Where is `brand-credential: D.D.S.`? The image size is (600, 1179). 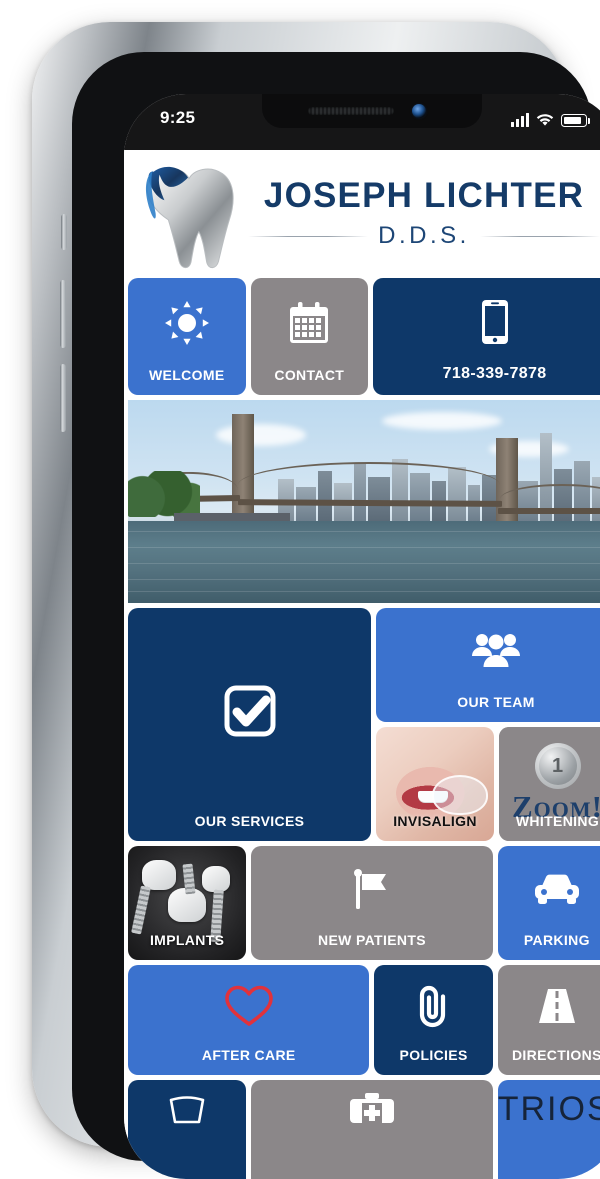
brand-credential: D.D.S. is located at coordinates (424, 235).